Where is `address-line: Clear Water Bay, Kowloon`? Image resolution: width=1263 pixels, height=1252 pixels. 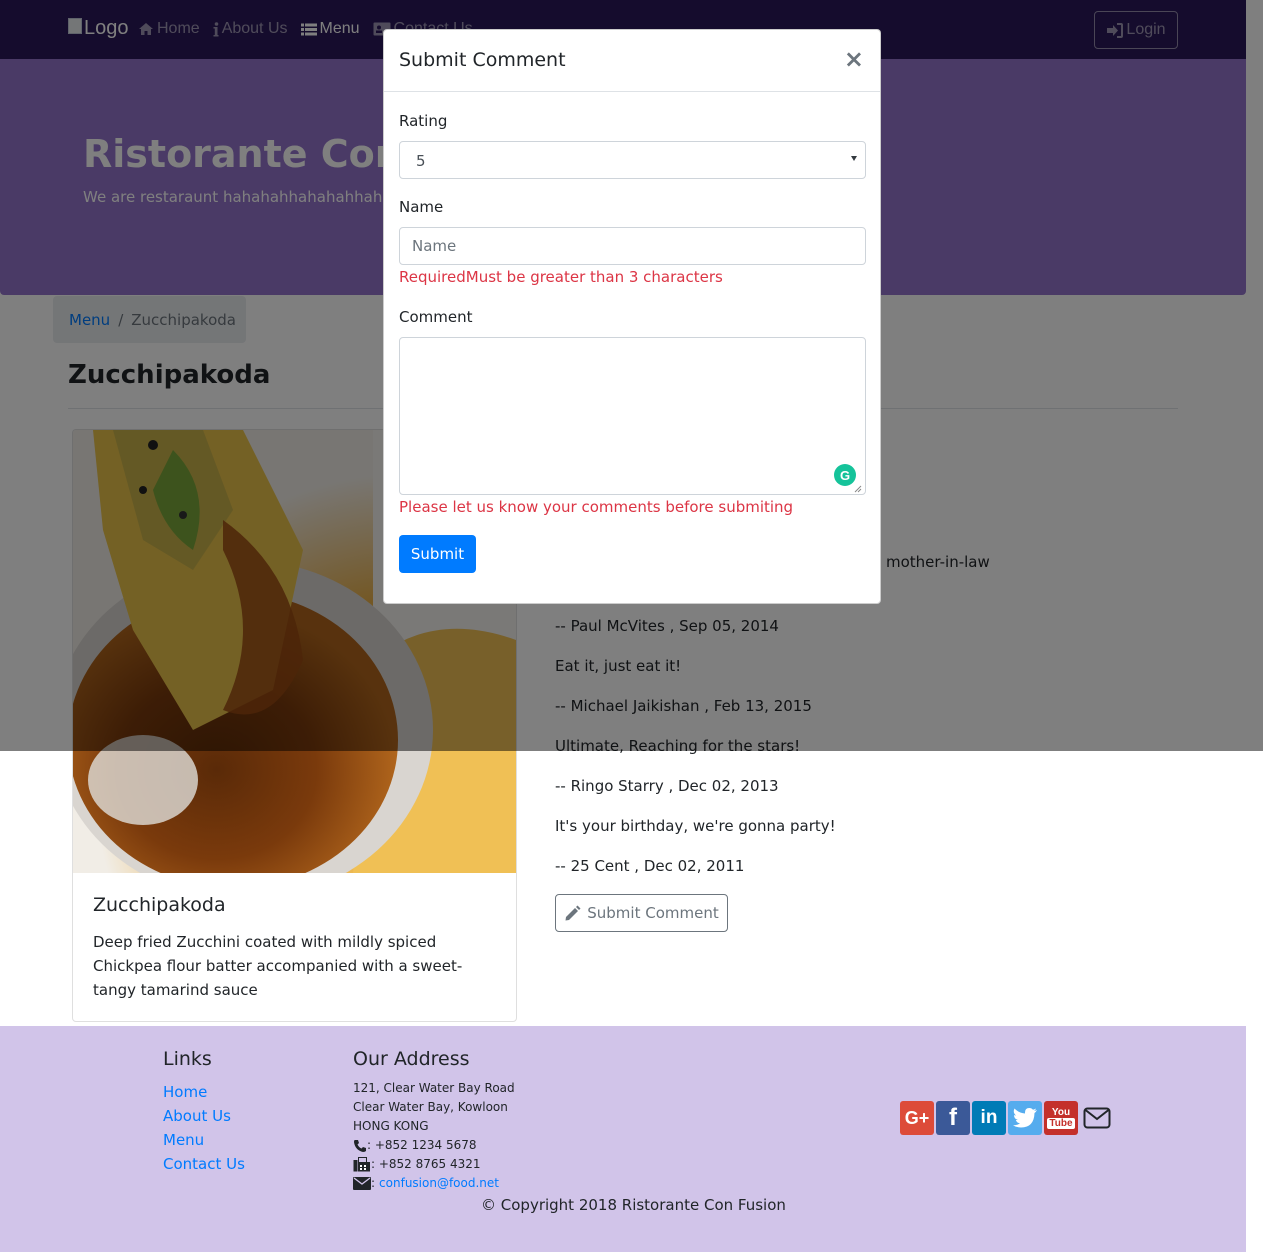 address-line: Clear Water Bay, Kowloon is located at coordinates (430, 1107).